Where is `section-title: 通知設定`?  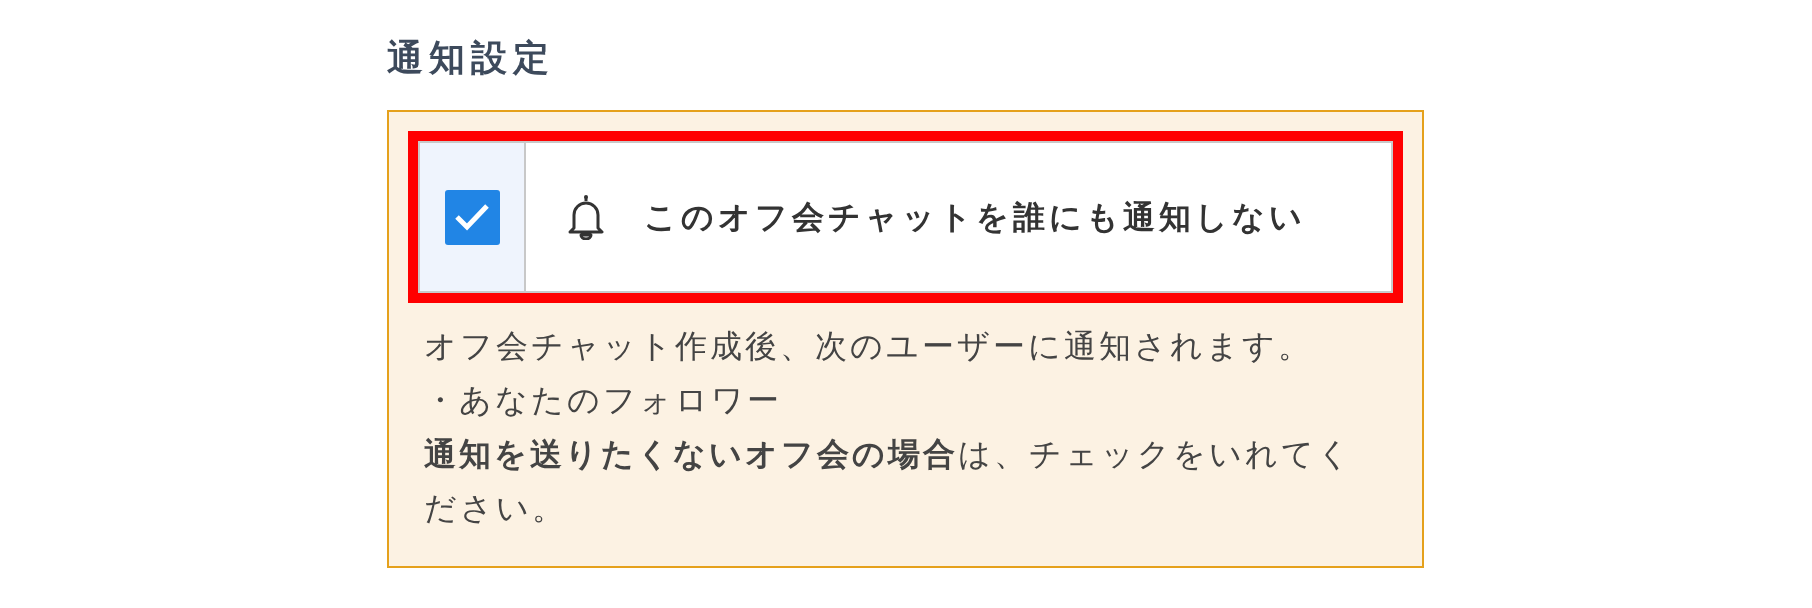 section-title: 通知設定 is located at coordinates (471, 58).